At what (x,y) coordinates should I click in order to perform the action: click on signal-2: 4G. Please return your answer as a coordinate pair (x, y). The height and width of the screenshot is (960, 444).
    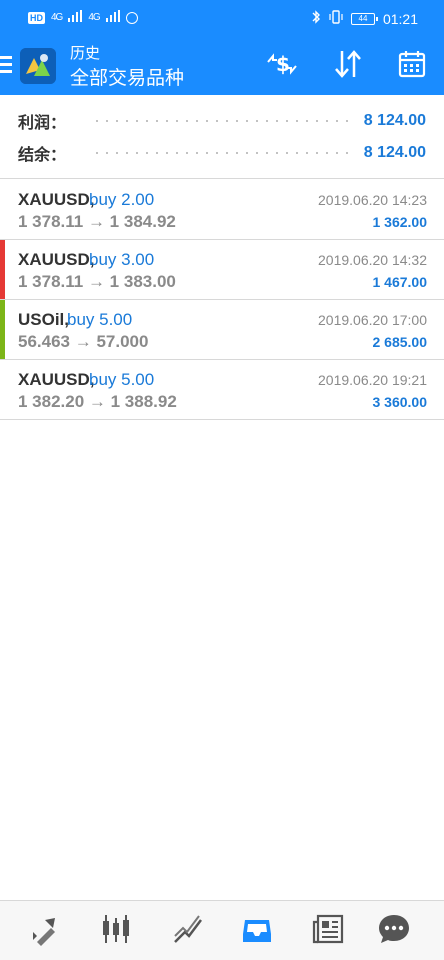
    Looking at the image, I should click on (94, 17).